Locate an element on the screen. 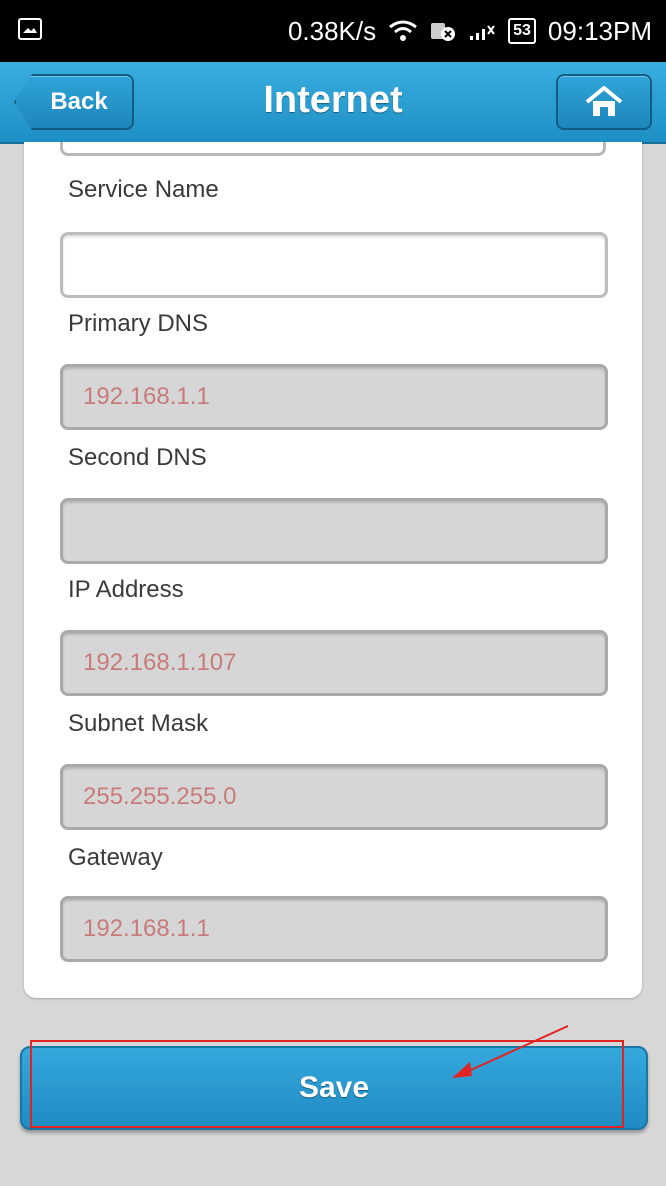 This screenshot has height=1186, width=666. subnet-mask-label: Subnet Mask is located at coordinates (138, 723).